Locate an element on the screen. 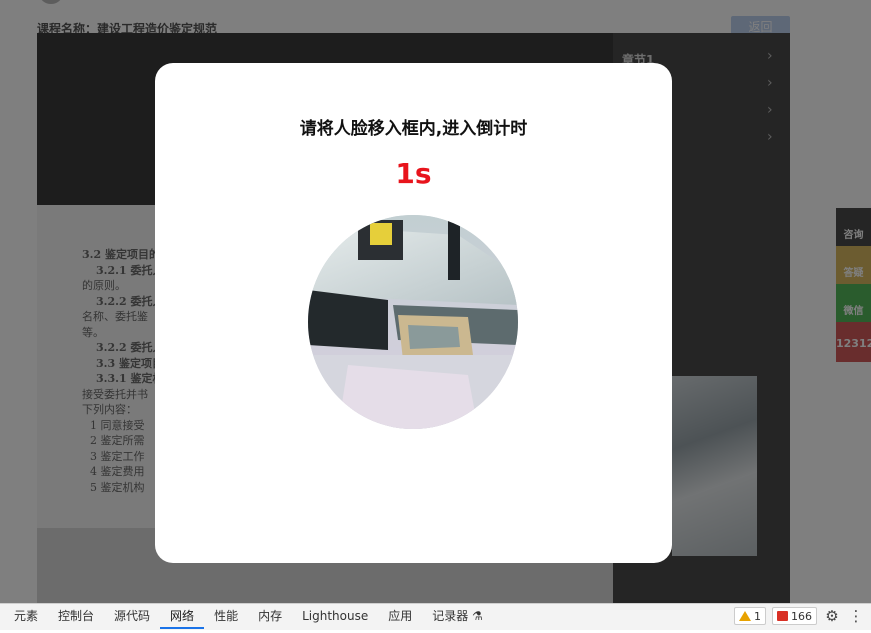 The image size is (871, 633). dialog-title: 请将人脸移入框内,进入倒计时 is located at coordinates (413, 129).